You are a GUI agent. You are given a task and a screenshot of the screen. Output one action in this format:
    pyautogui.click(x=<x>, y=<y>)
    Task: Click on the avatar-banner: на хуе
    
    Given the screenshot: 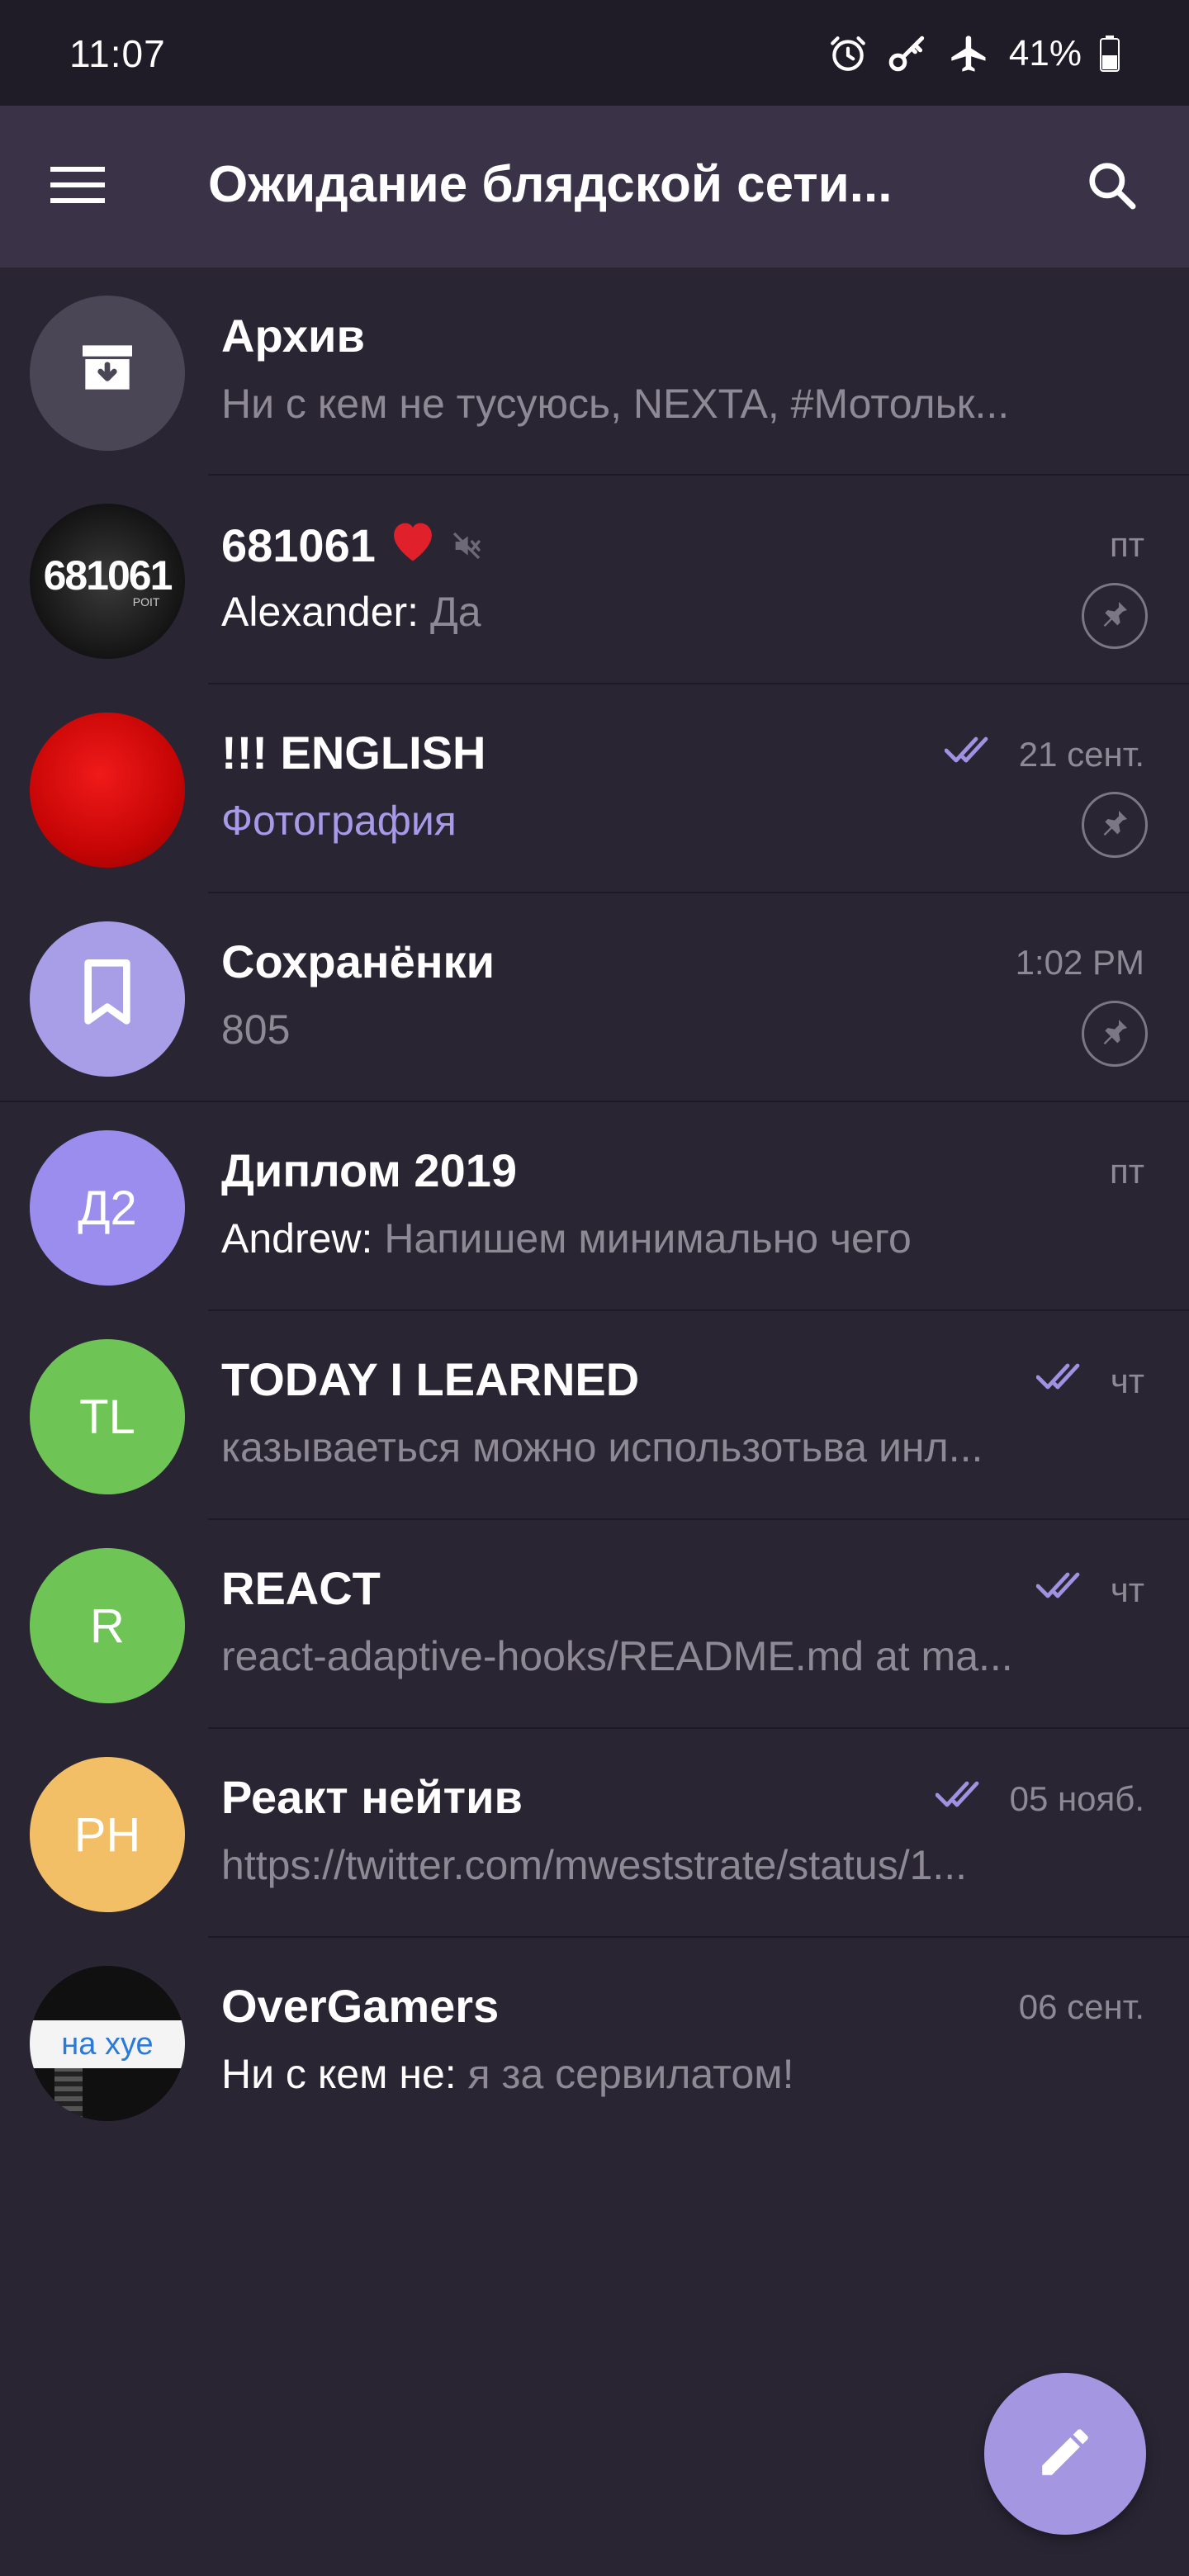 What is the action you would take?
    pyautogui.click(x=107, y=2044)
    